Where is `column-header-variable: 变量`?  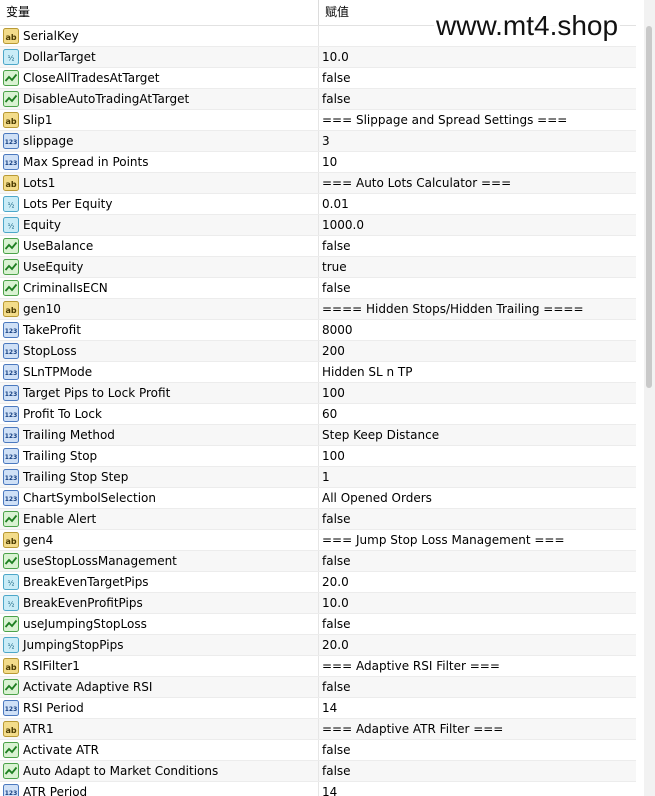
column-header-variable: 变量 is located at coordinates (159, 12).